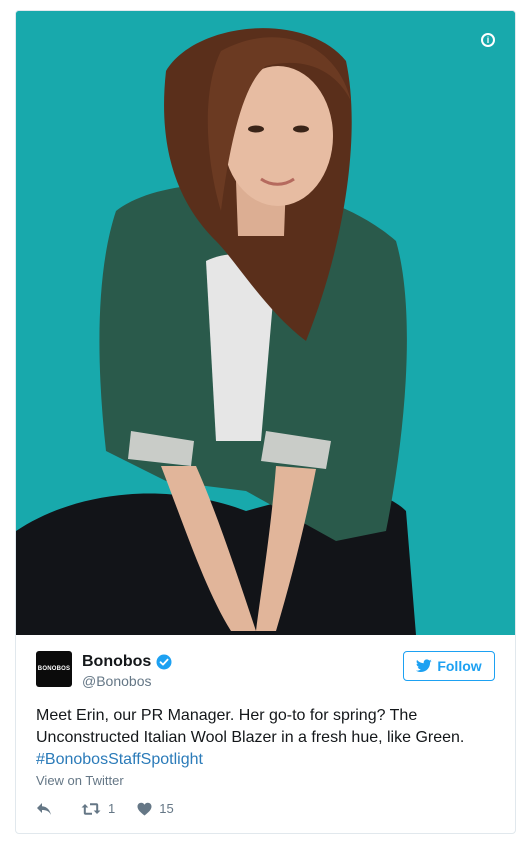  What do you see at coordinates (144, 808) in the screenshot?
I see `heart-icon` at bounding box center [144, 808].